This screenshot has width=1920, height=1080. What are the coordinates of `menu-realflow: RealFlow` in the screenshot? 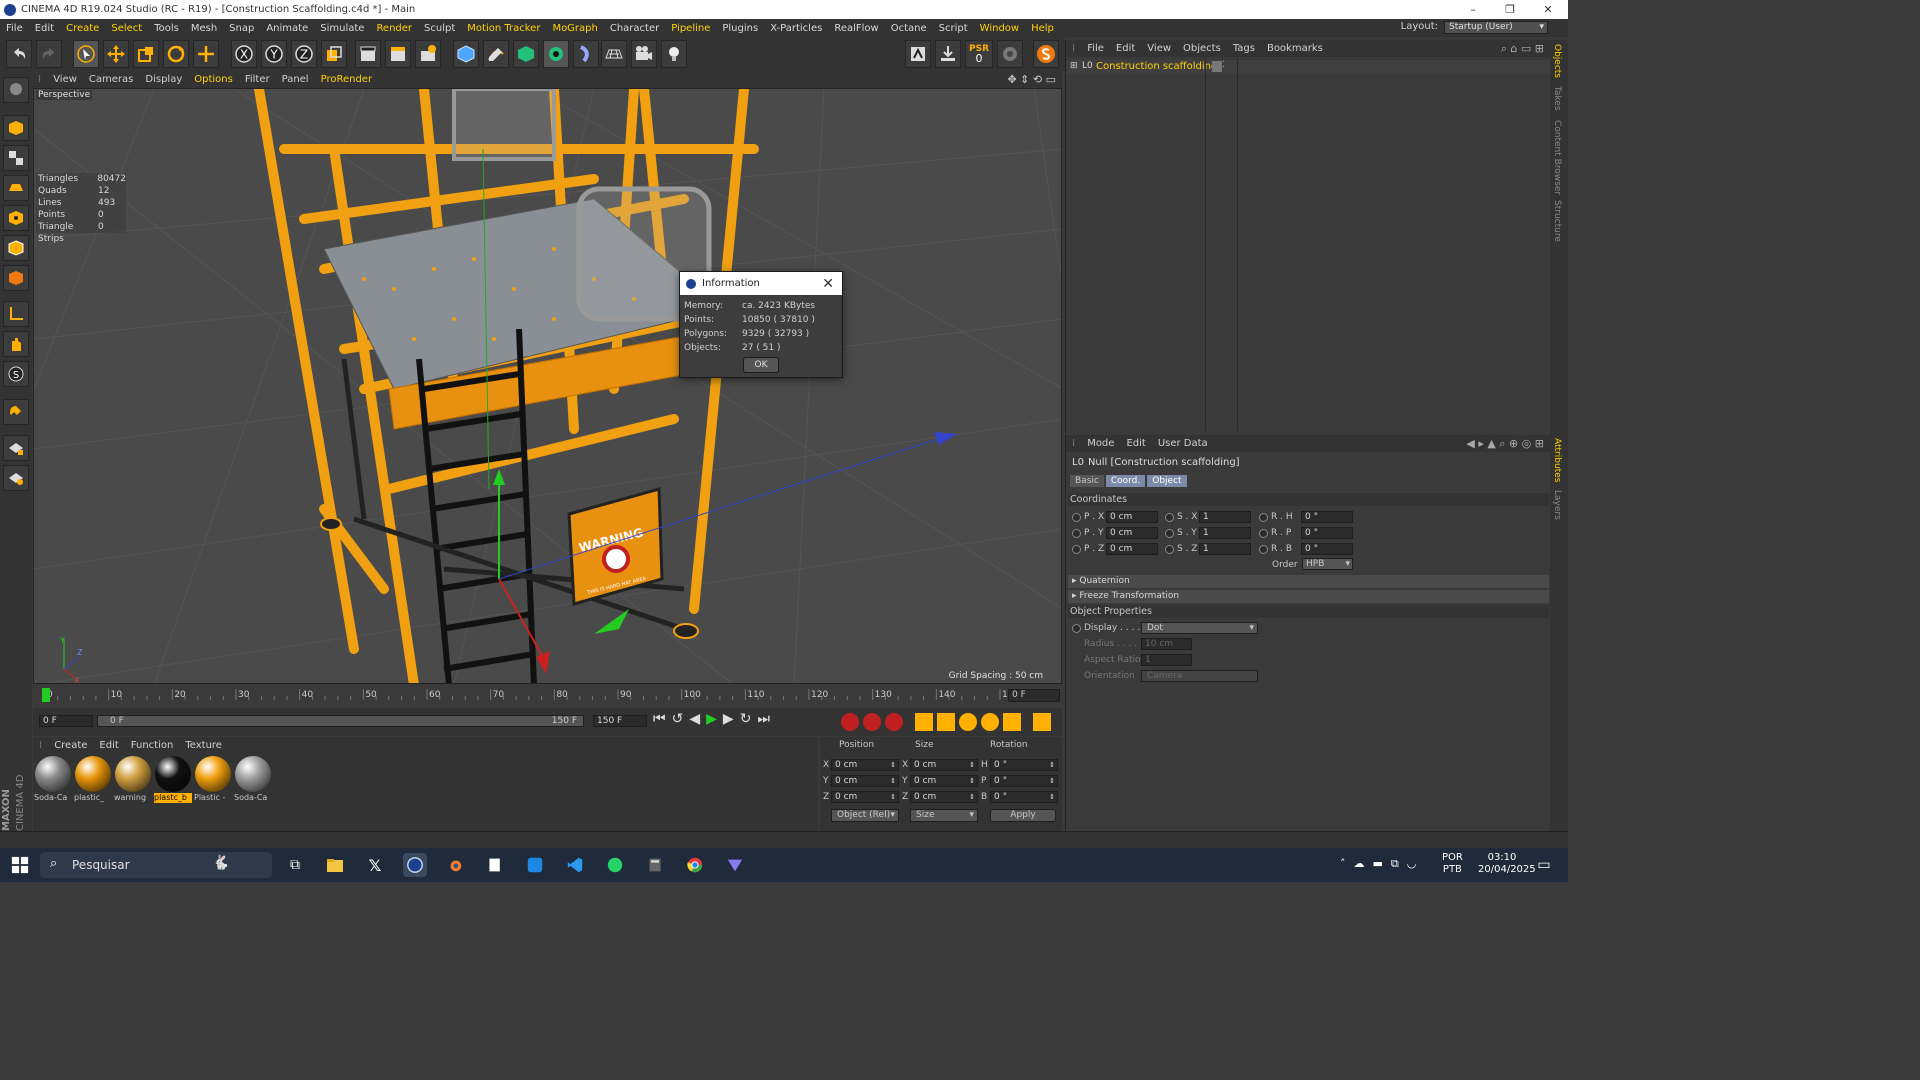 It's located at (856, 28).